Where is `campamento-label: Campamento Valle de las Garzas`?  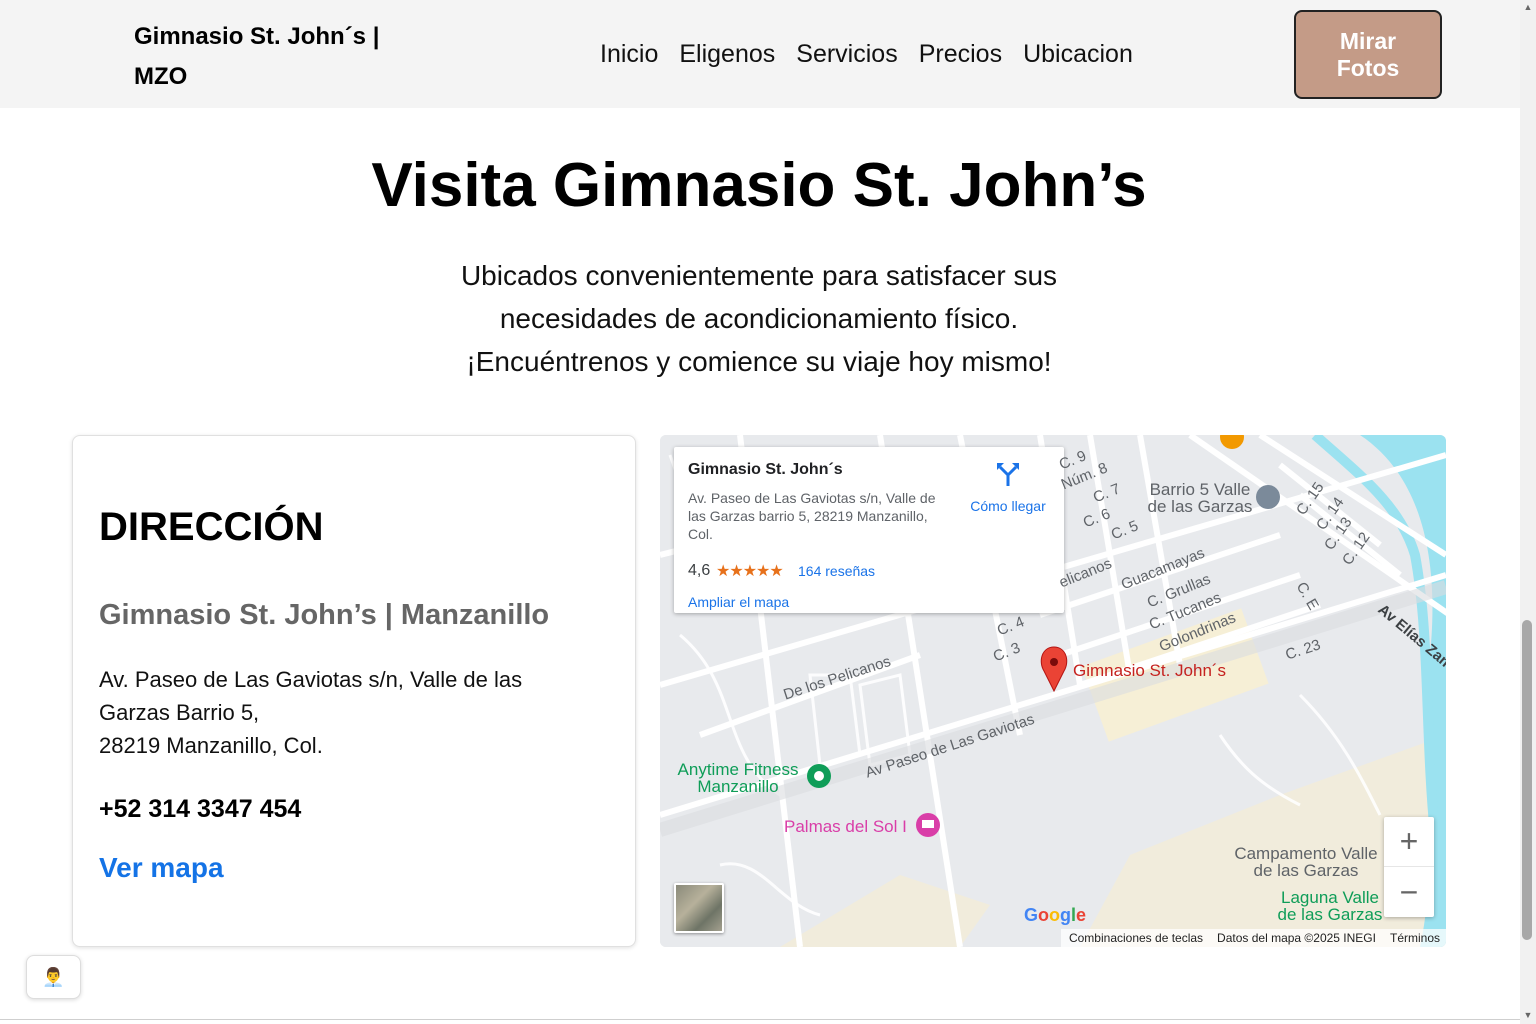
campamento-label: Campamento Valle de las Garzas is located at coordinates (1306, 862).